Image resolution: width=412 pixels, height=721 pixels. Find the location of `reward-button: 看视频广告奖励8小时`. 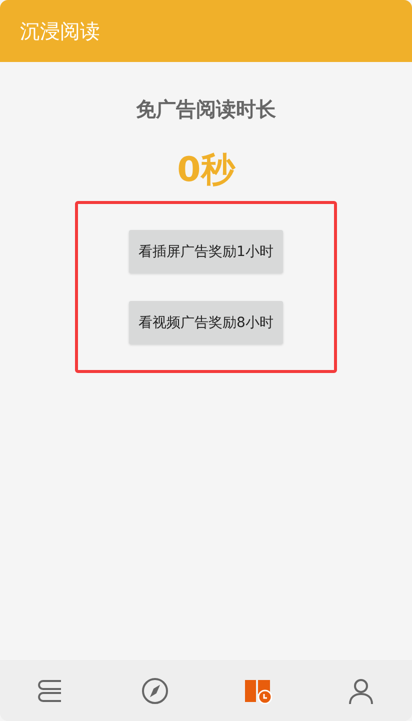

reward-button: 看视频广告奖励8小时 is located at coordinates (206, 322).